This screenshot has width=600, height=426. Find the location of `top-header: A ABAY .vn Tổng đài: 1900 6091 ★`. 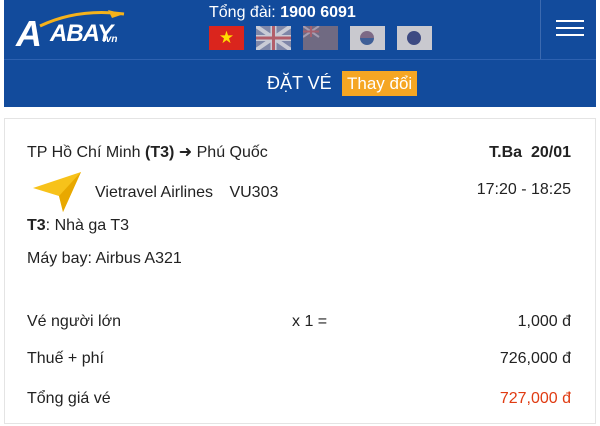

top-header: A ABAY .vn Tổng đài: 1900 6091 ★ is located at coordinates (300, 29).